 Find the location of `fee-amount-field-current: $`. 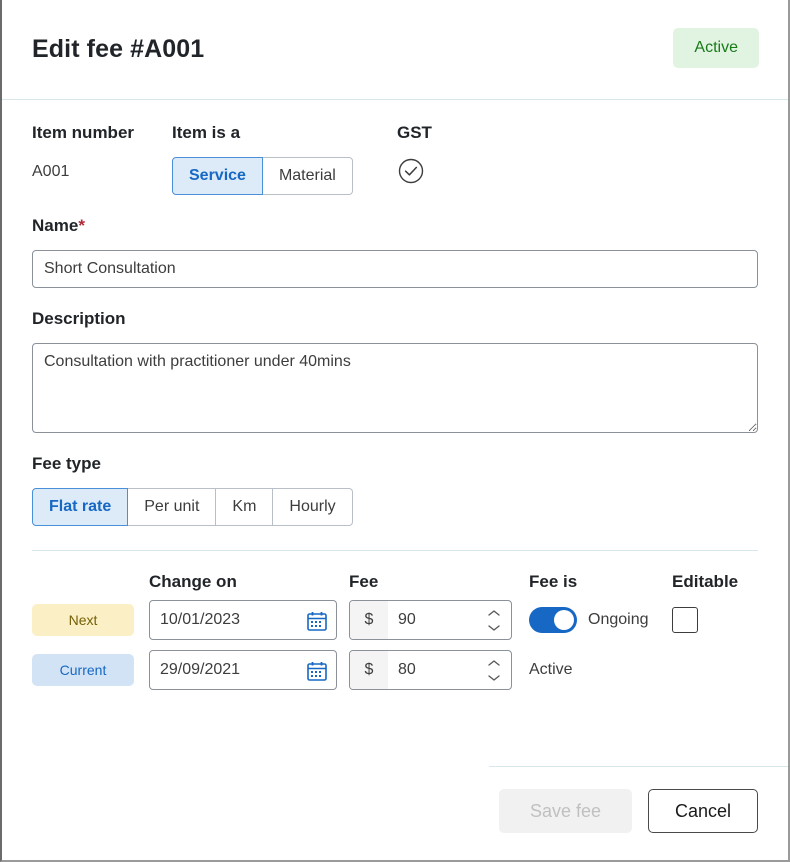

fee-amount-field-current: $ is located at coordinates (430, 670).